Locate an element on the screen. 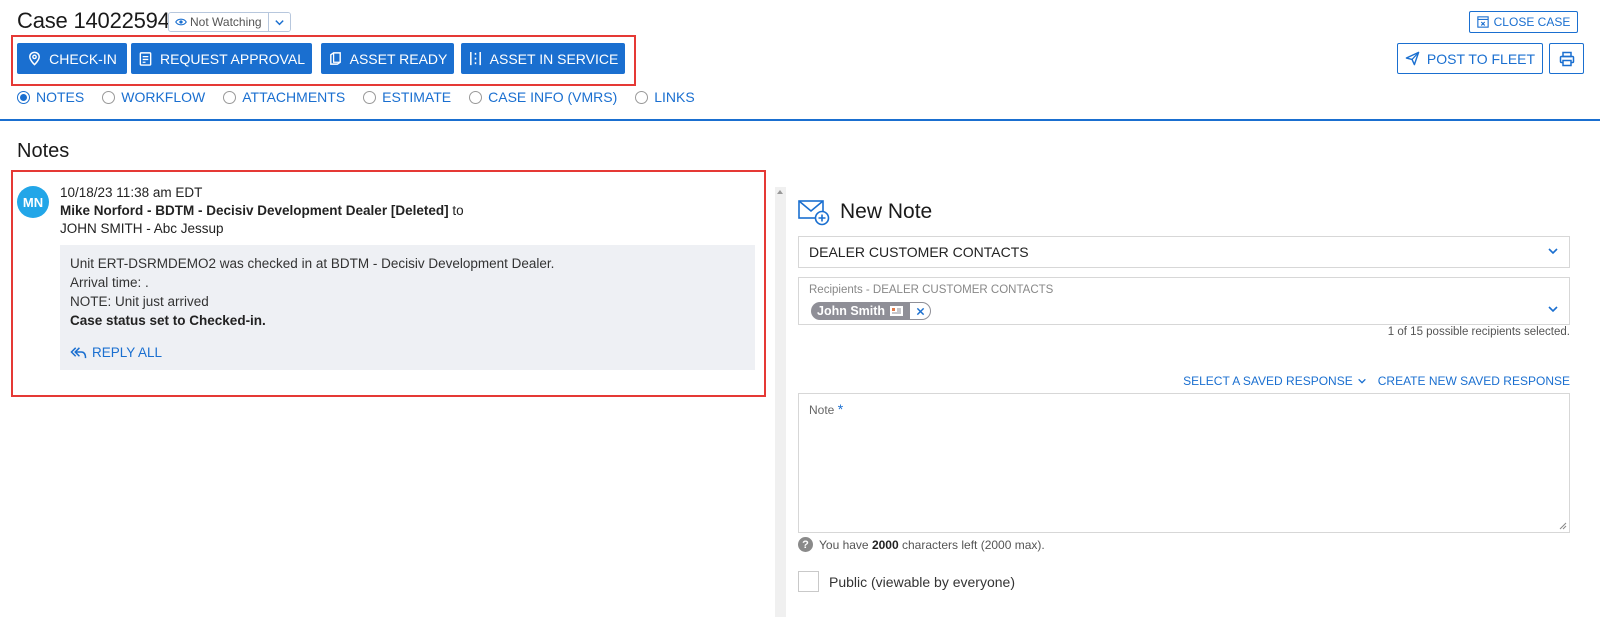 This screenshot has height=617, width=1600. create-saved-response-link: CREATE NEW SAVED RESPONSE is located at coordinates (1474, 381).